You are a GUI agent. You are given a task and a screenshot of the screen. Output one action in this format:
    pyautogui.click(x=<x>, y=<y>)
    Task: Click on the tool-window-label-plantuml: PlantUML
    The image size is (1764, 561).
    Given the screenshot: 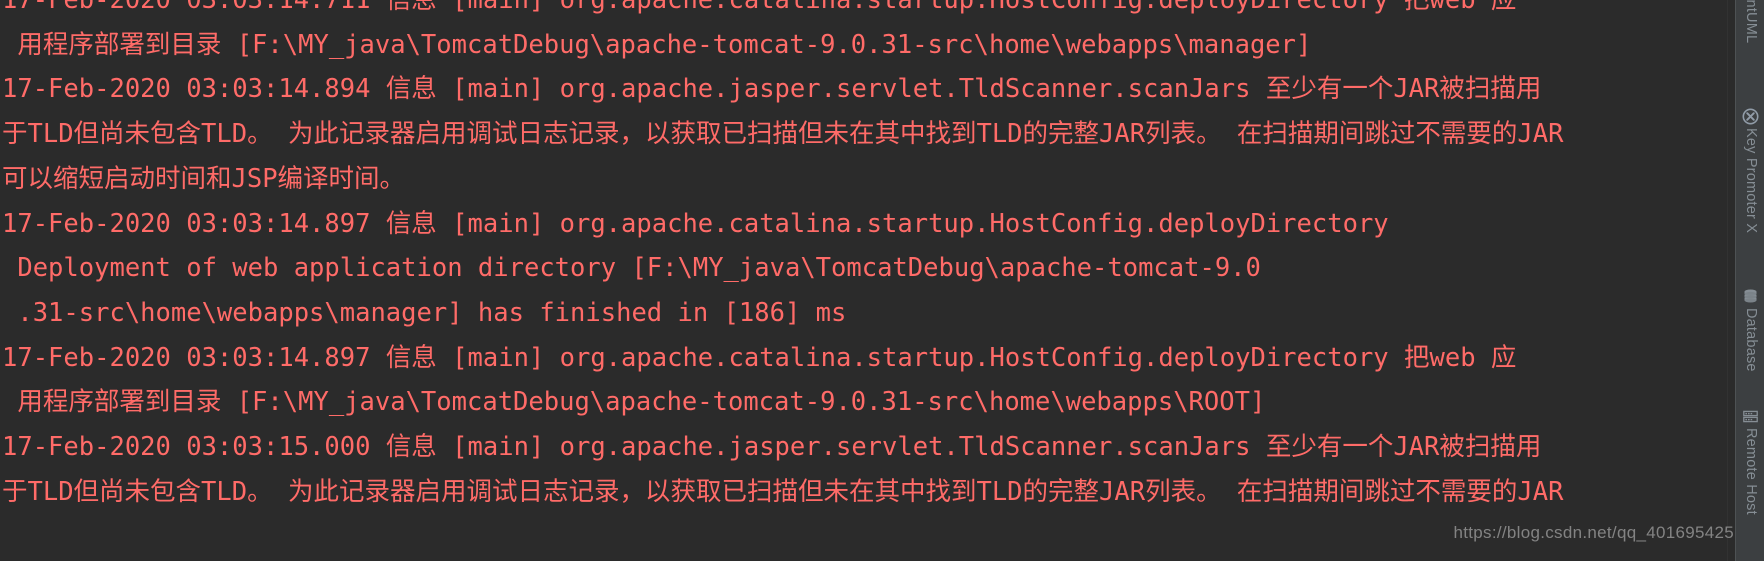 What is the action you would take?
    pyautogui.click(x=1751, y=22)
    